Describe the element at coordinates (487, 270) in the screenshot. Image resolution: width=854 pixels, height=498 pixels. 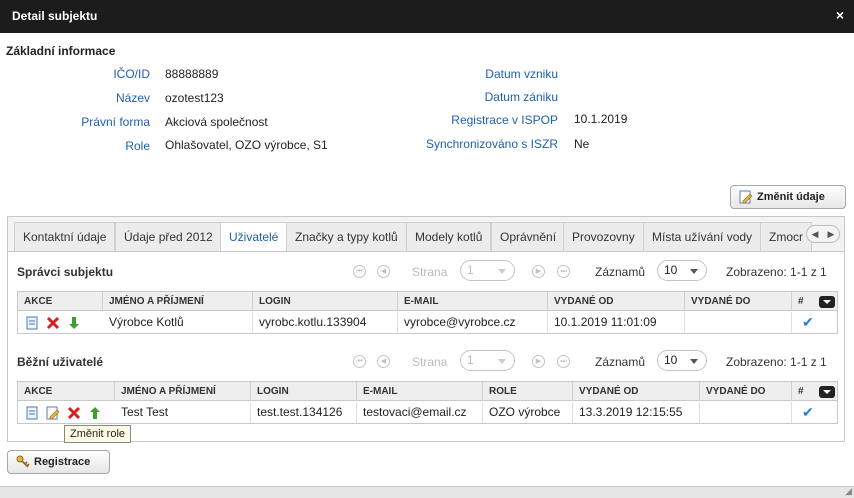
I see `admins-page-select: 1` at that location.